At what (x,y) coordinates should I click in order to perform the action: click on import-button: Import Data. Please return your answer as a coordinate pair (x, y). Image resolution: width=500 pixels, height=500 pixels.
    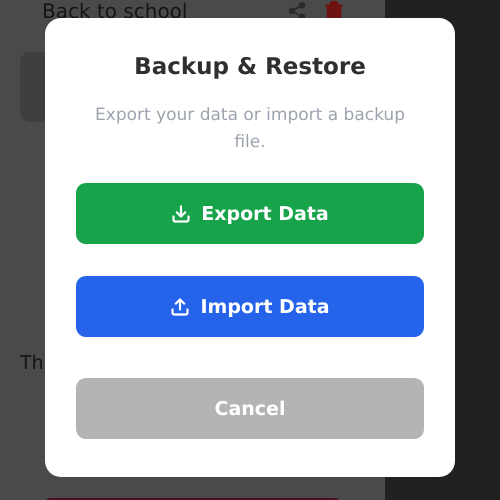
    Looking at the image, I should click on (250, 306).